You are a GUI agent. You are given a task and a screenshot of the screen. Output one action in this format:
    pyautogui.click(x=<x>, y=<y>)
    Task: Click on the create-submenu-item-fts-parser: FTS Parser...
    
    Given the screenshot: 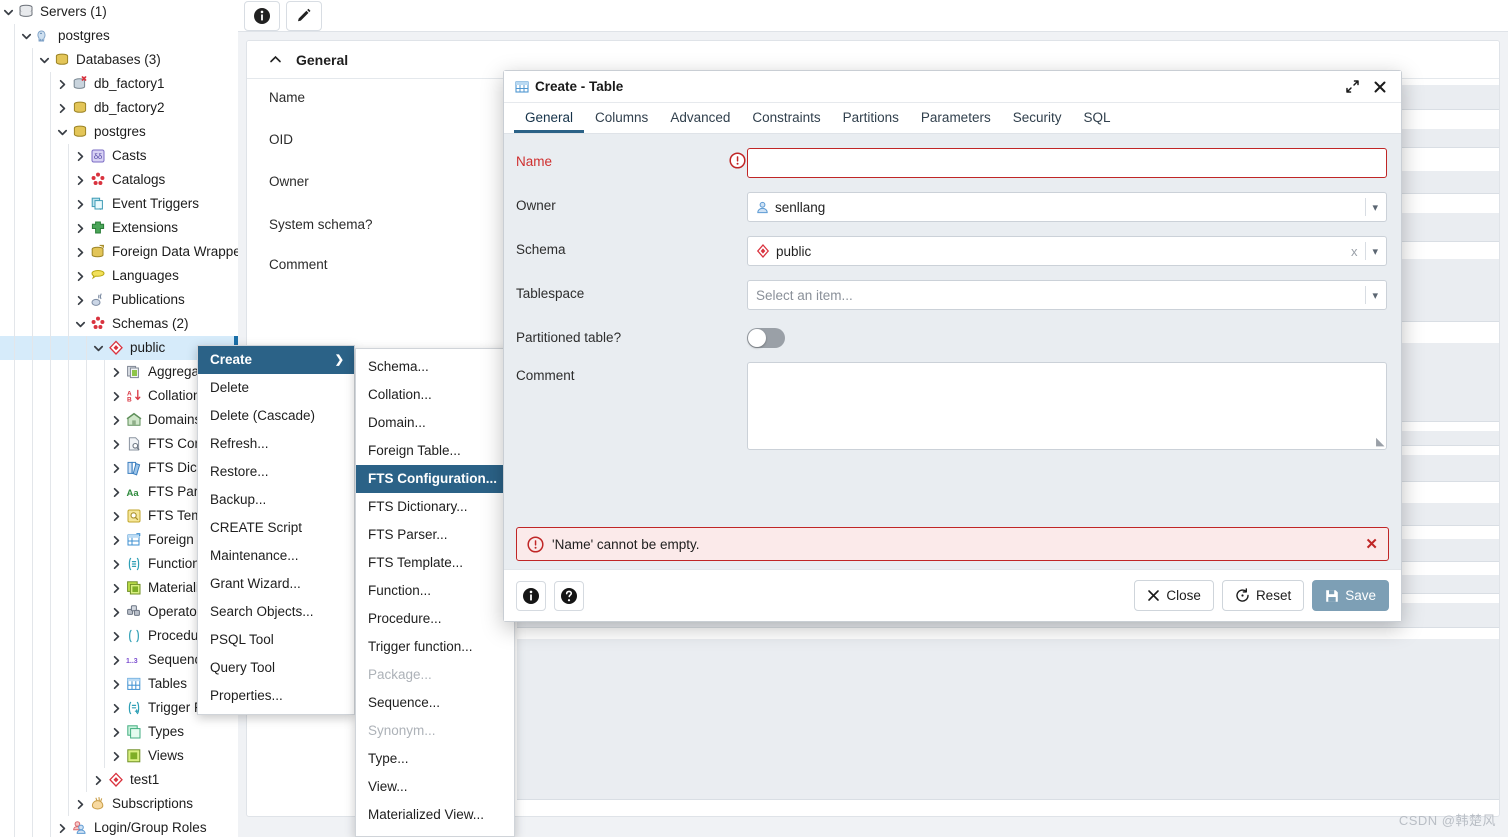 What is the action you would take?
    pyautogui.click(x=435, y=535)
    